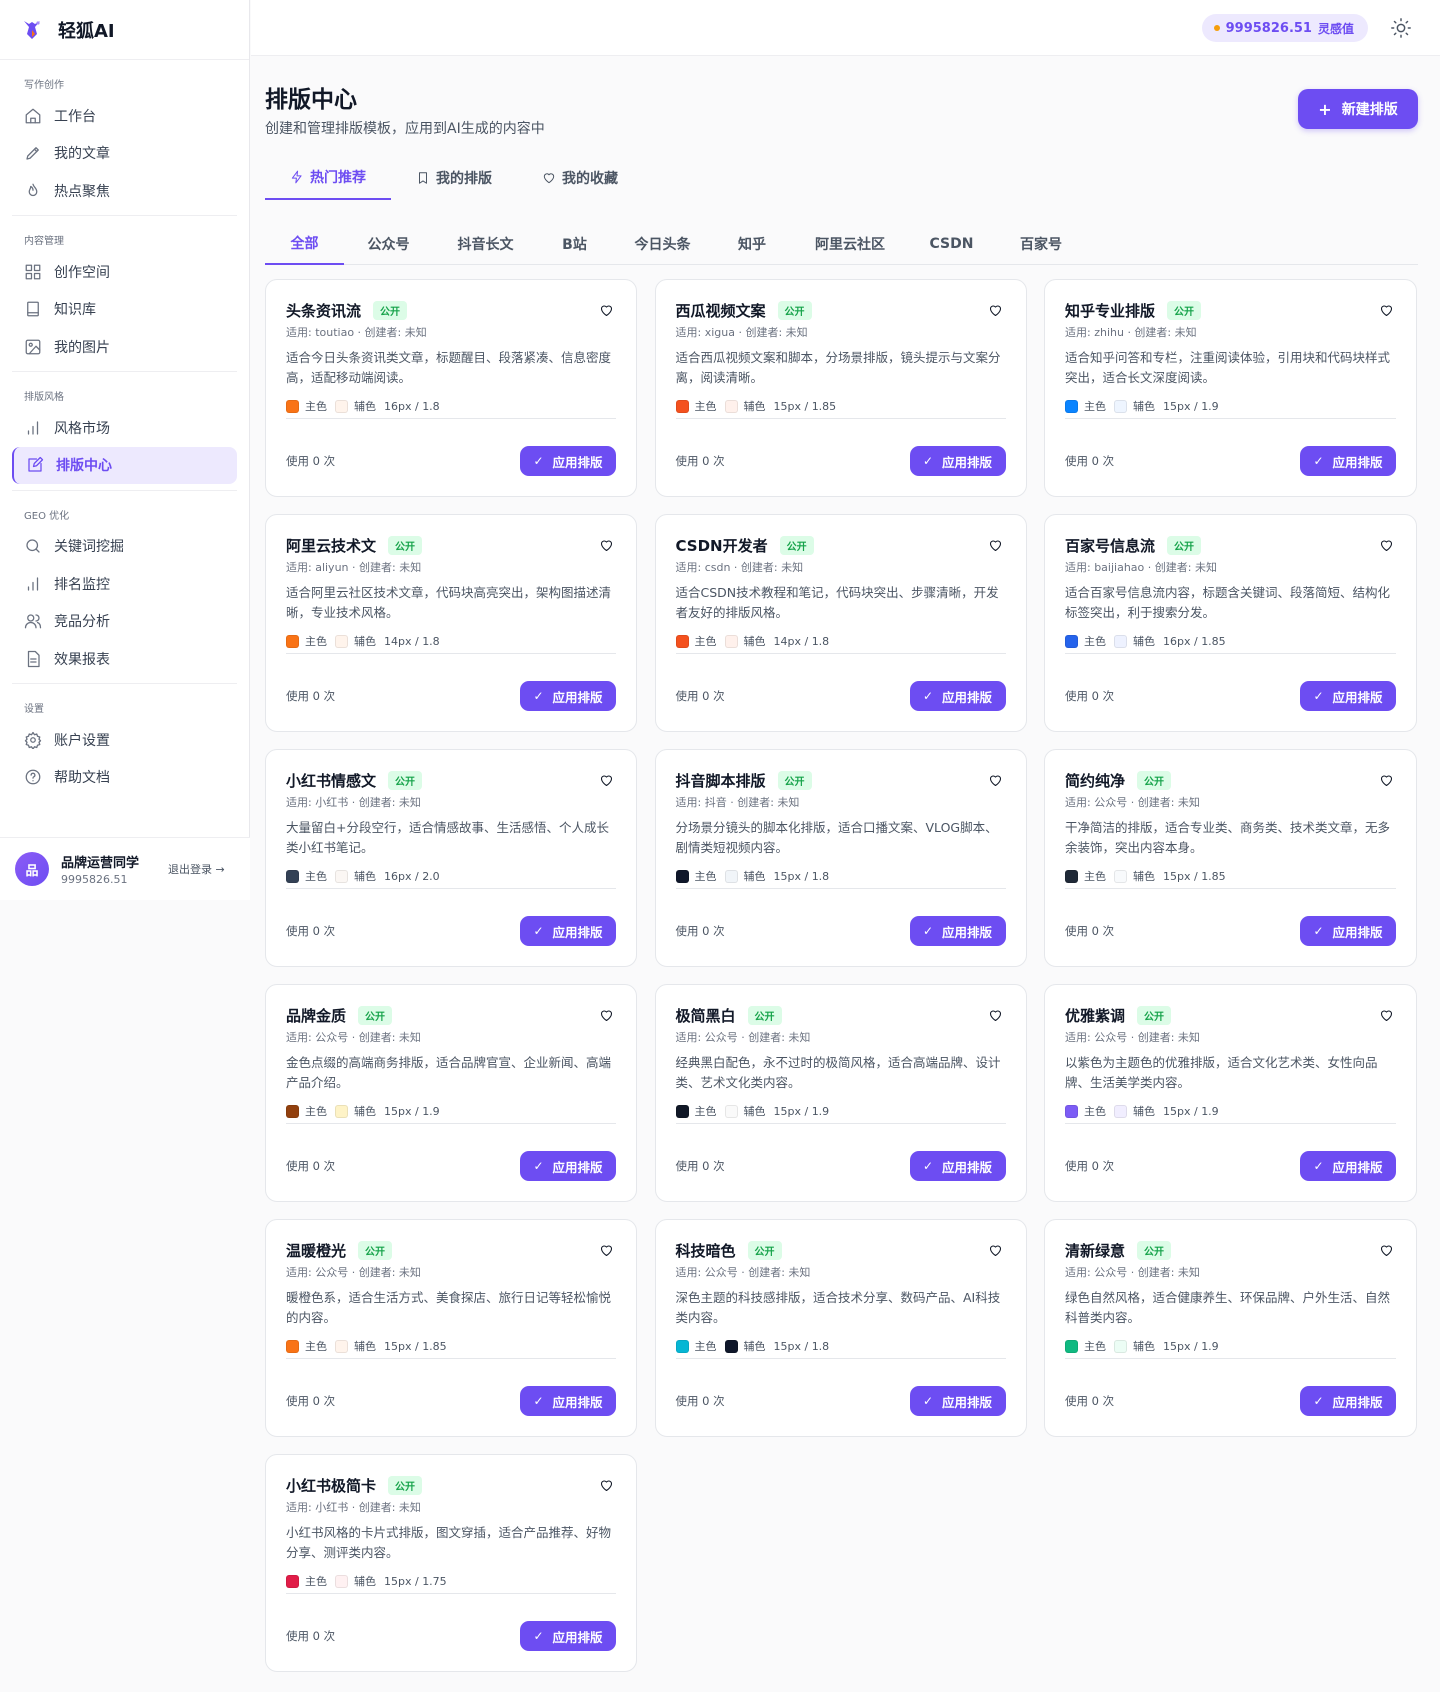  Describe the element at coordinates (354, 567) in the screenshot. I see `card-meta: 适用: aliyun · 创建者: 未知` at that location.